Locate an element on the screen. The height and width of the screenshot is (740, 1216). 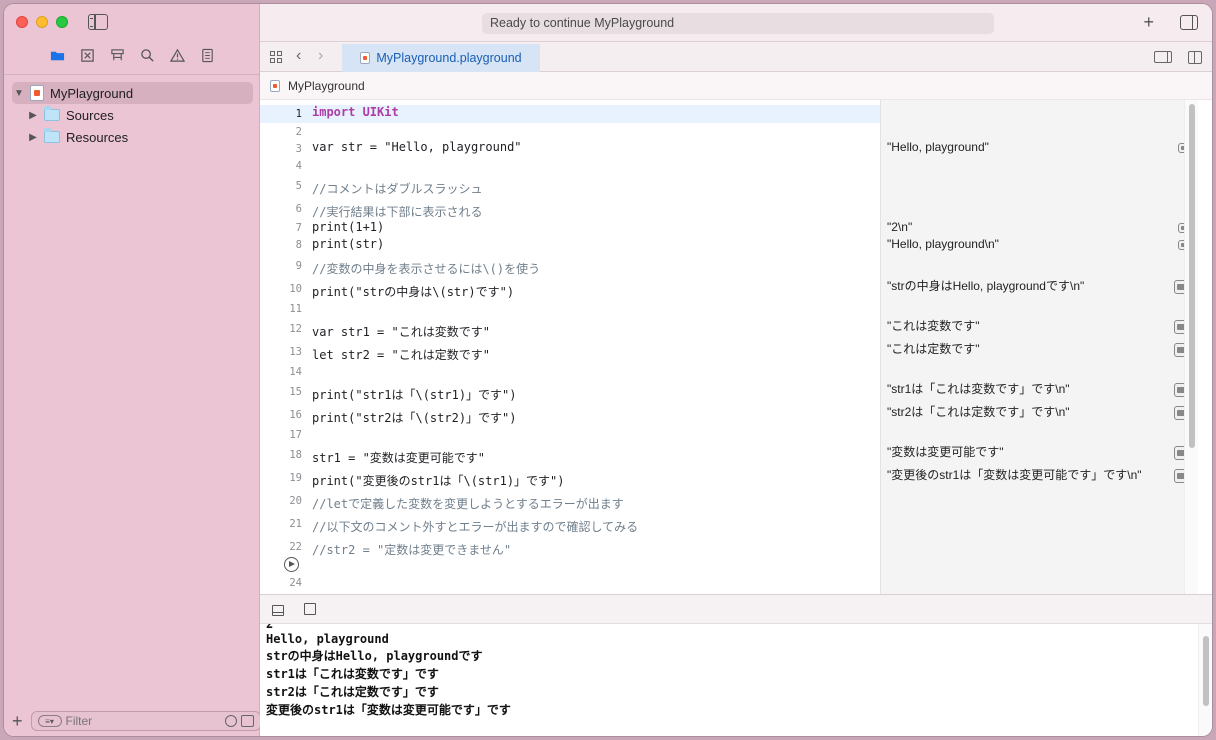
chevron-down-icon: ▼ is located at coordinates (19, 93).